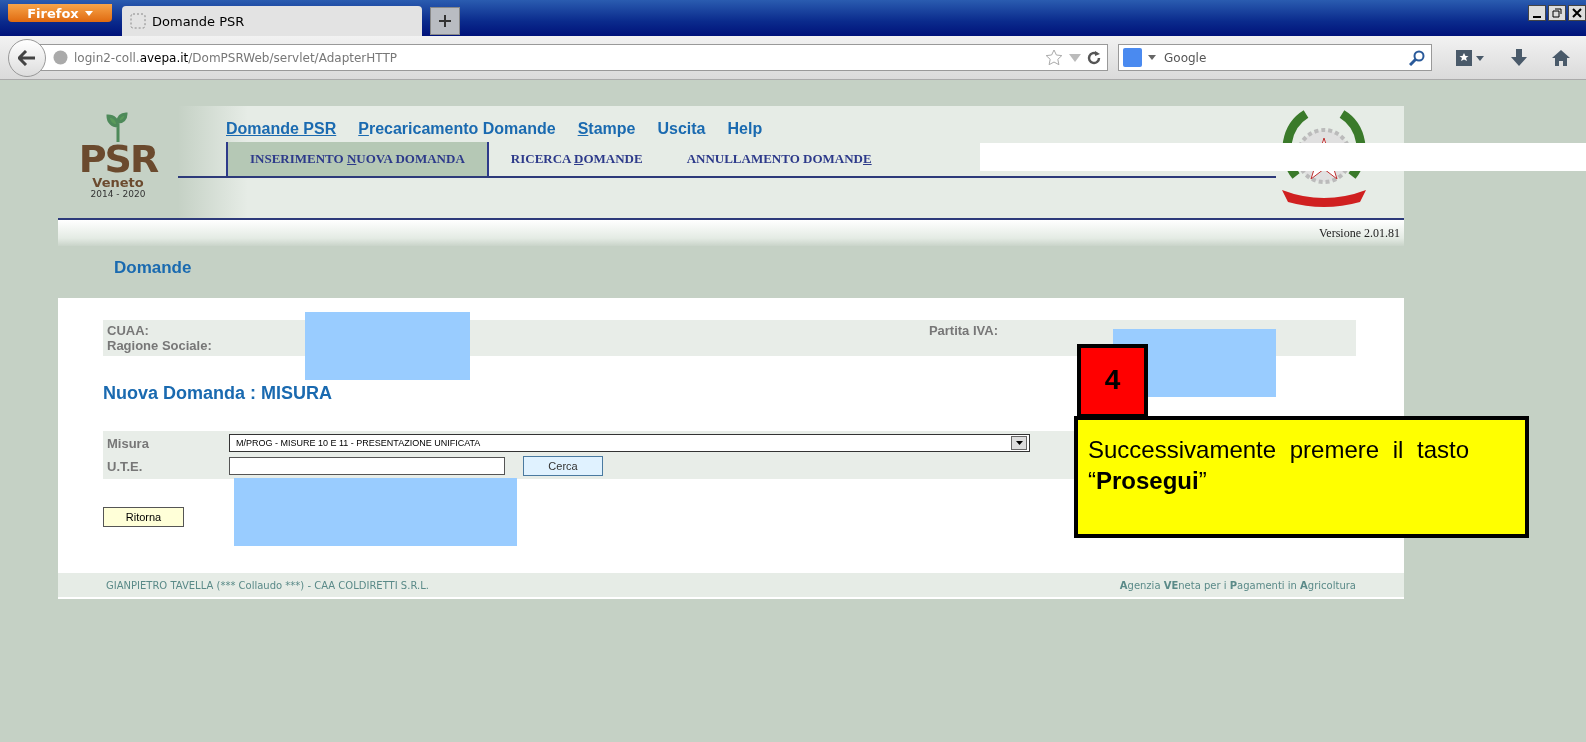 This screenshot has width=1586, height=742. What do you see at coordinates (457, 131) in the screenshot?
I see `menu-link: Precaricamento Domande` at bounding box center [457, 131].